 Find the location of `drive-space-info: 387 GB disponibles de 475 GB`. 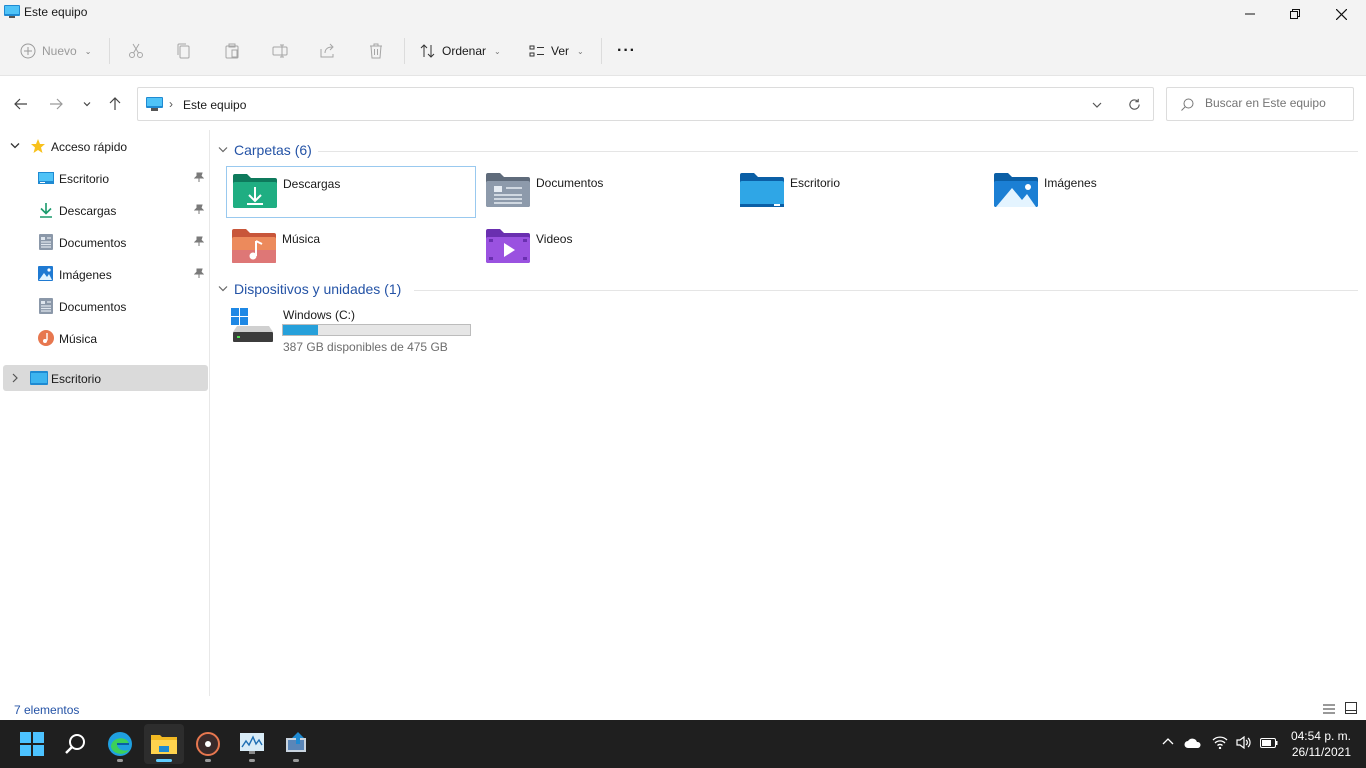

drive-space-info: 387 GB disponibles de 475 GB is located at coordinates (365, 347).